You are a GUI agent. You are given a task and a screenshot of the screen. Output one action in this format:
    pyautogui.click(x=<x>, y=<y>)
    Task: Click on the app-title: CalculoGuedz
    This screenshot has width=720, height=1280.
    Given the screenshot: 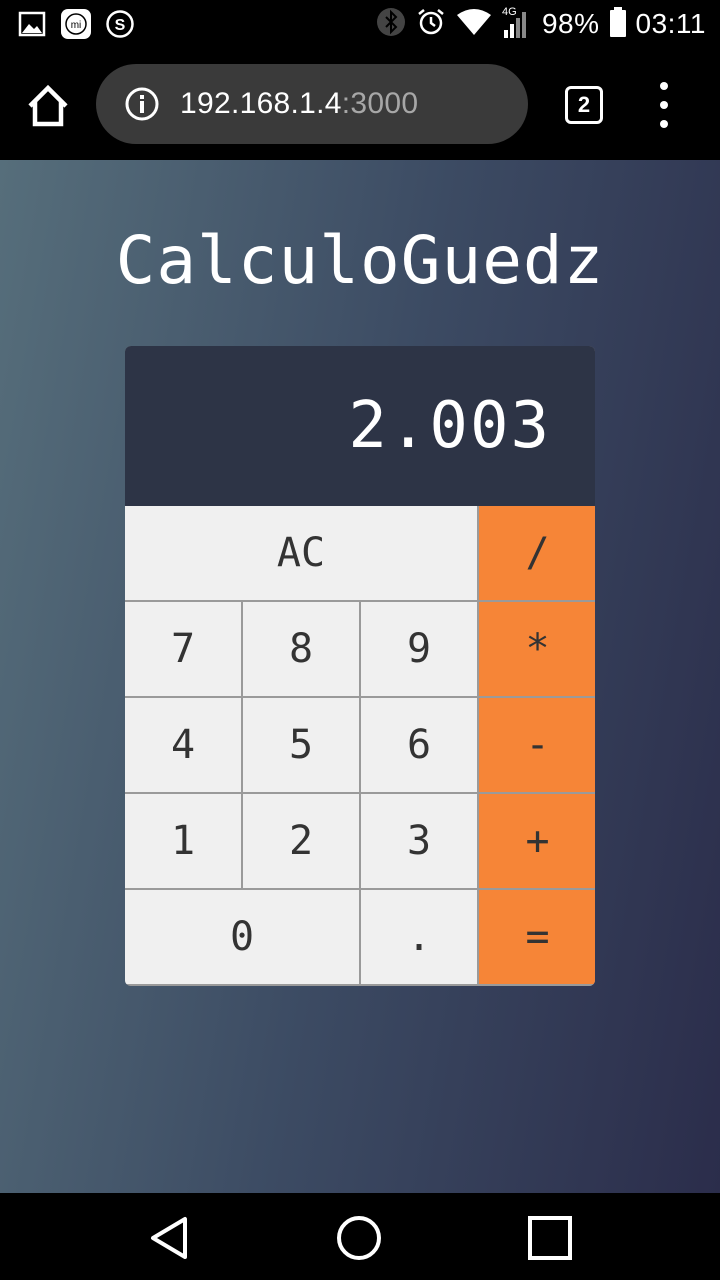 What is the action you would take?
    pyautogui.click(x=360, y=260)
    